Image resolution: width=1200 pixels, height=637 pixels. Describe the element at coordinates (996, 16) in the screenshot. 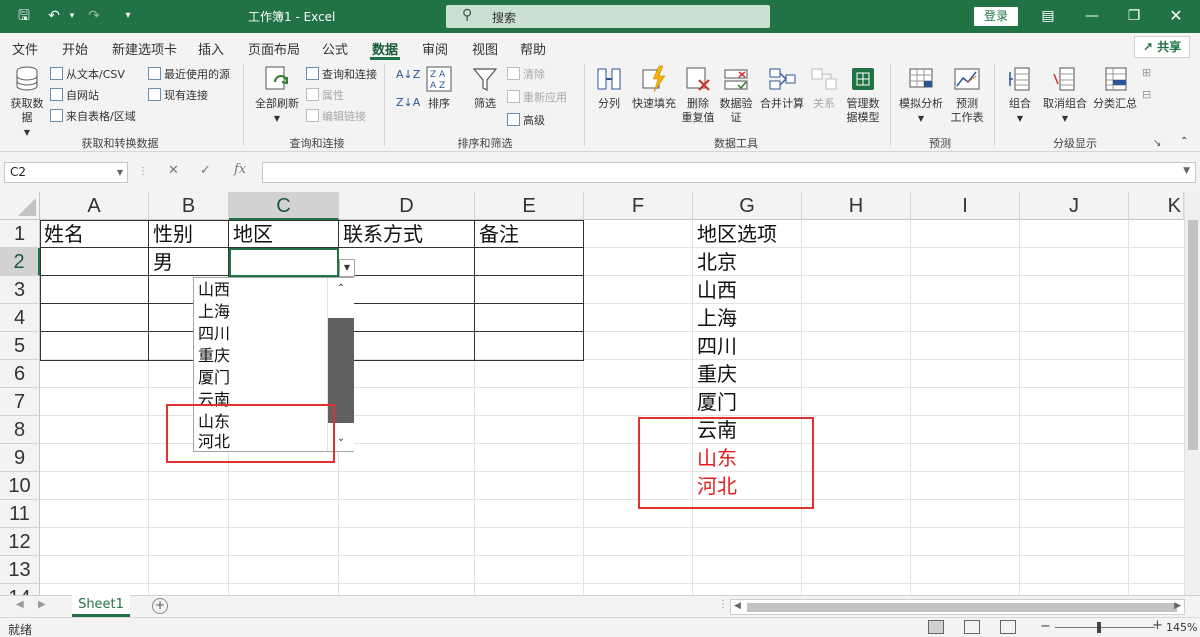

I see `login-button: 登录` at that location.